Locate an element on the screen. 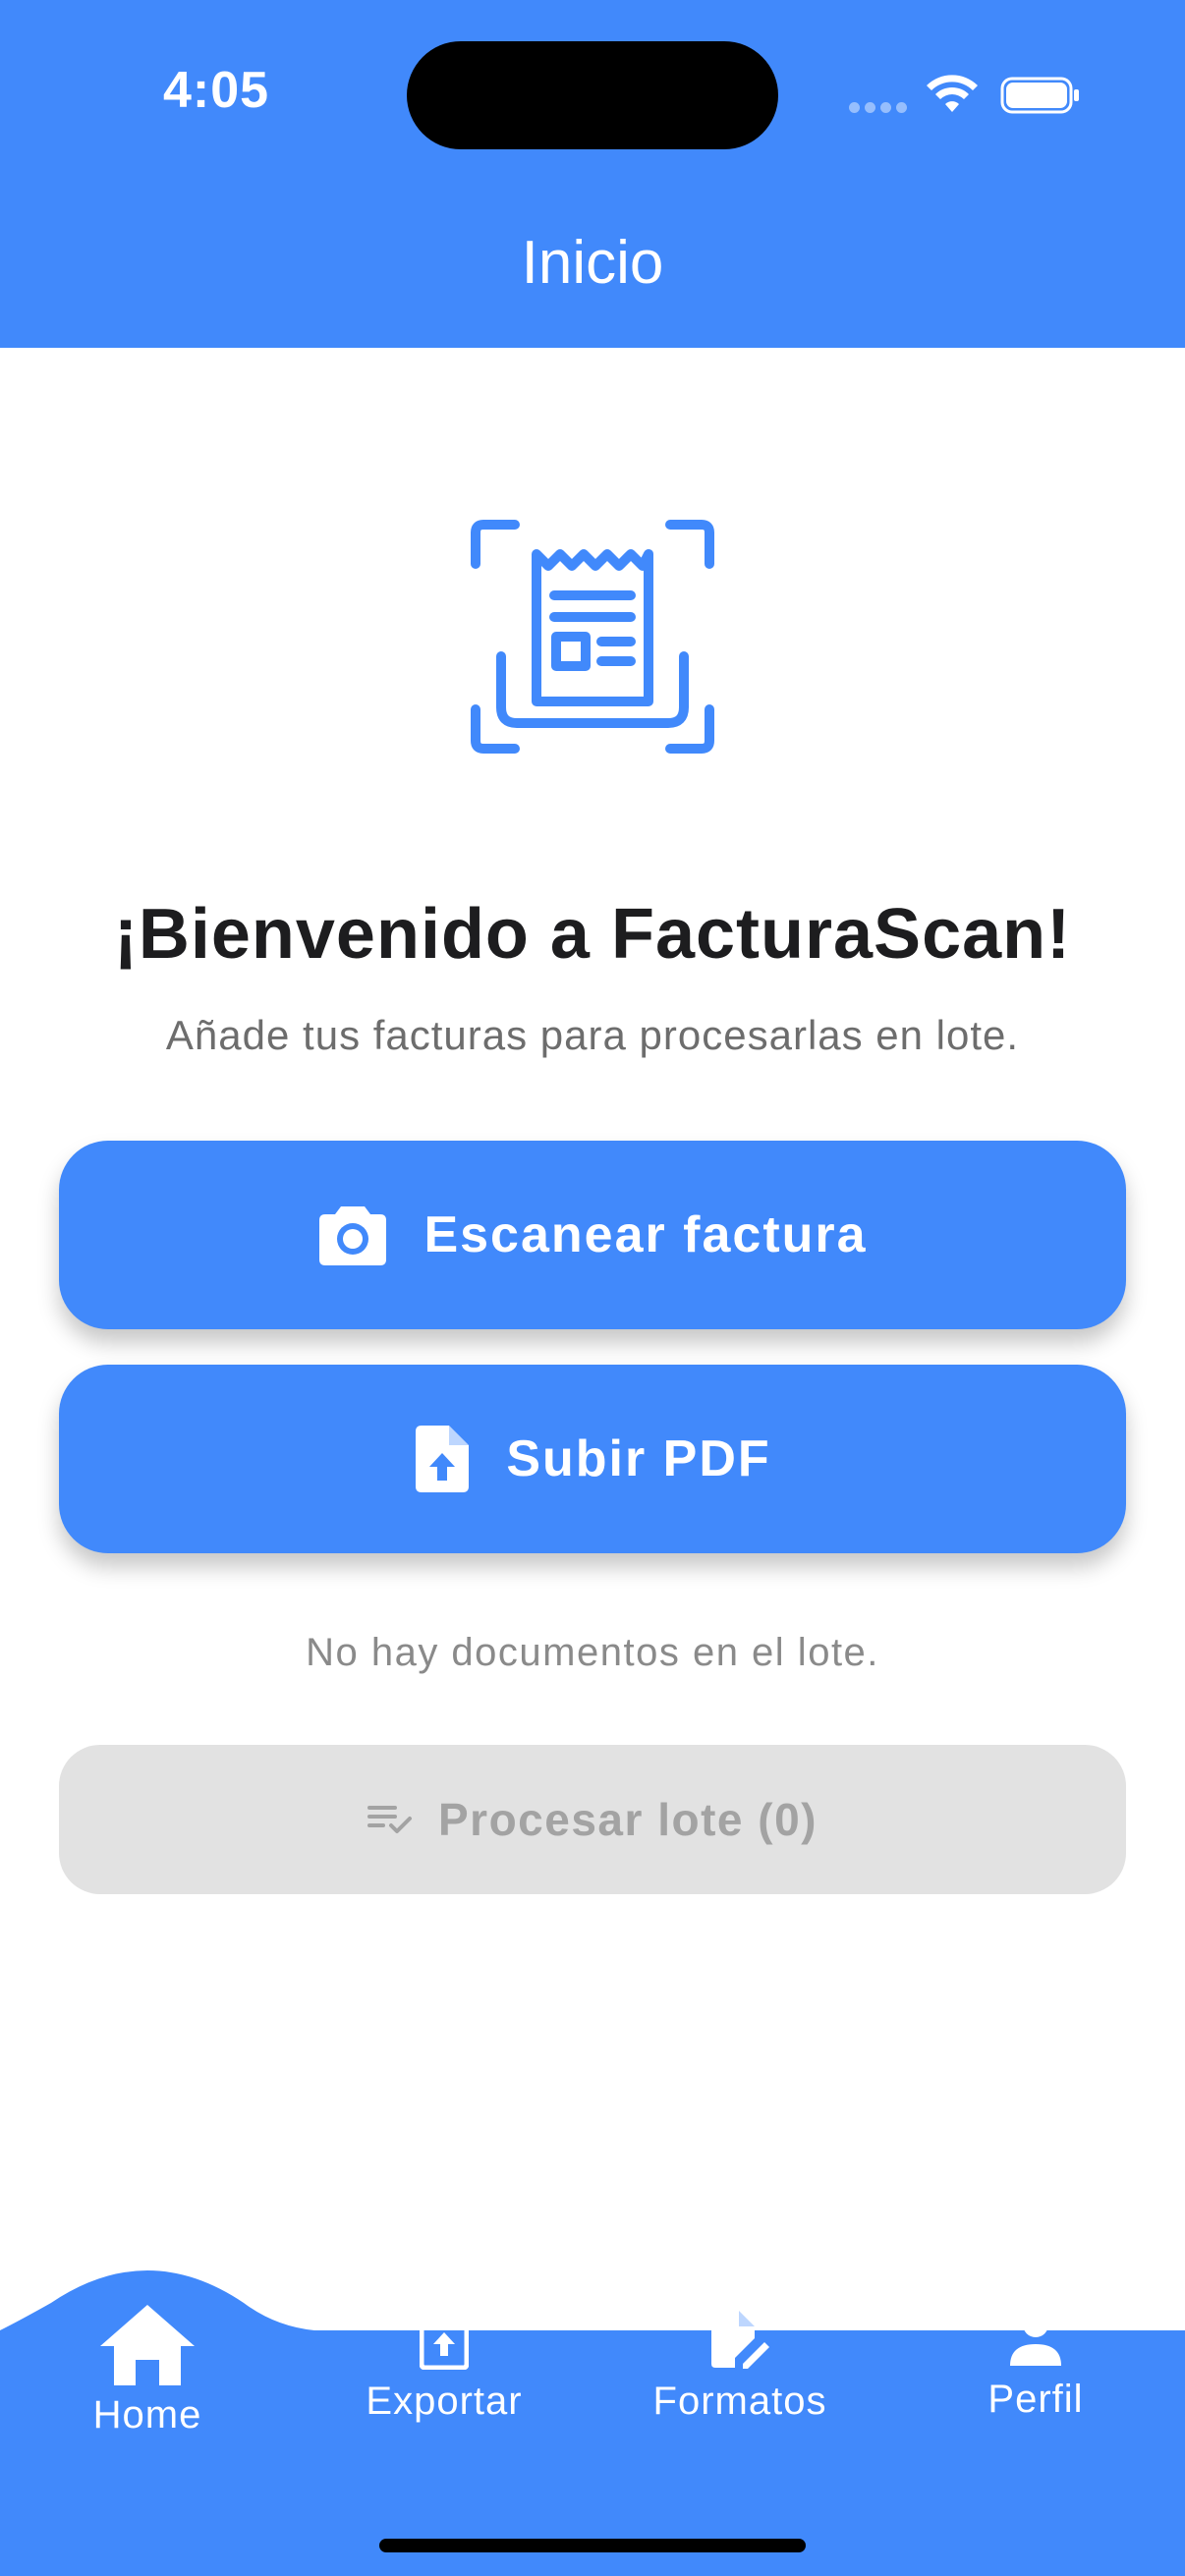 The width and height of the screenshot is (1185, 2576). playlist-check-icon is located at coordinates (389, 1819).